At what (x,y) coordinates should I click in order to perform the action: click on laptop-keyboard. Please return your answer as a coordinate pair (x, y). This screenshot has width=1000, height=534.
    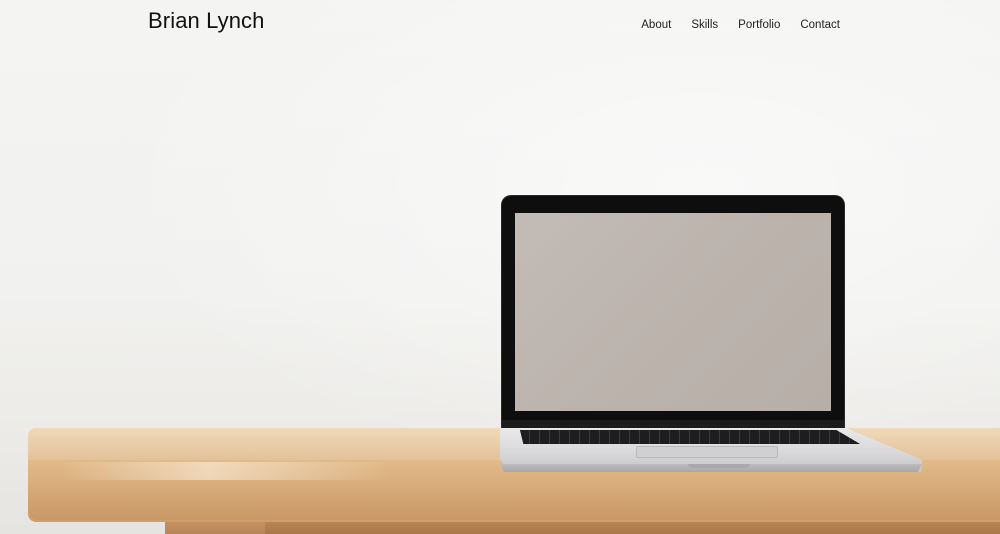
    Looking at the image, I should click on (690, 437).